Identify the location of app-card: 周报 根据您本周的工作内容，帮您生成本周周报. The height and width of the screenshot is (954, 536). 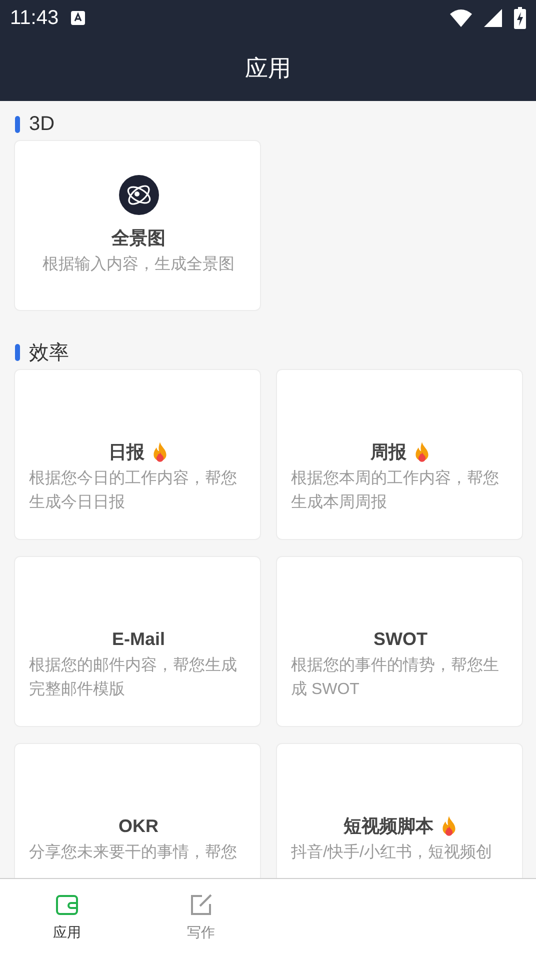
(399, 454).